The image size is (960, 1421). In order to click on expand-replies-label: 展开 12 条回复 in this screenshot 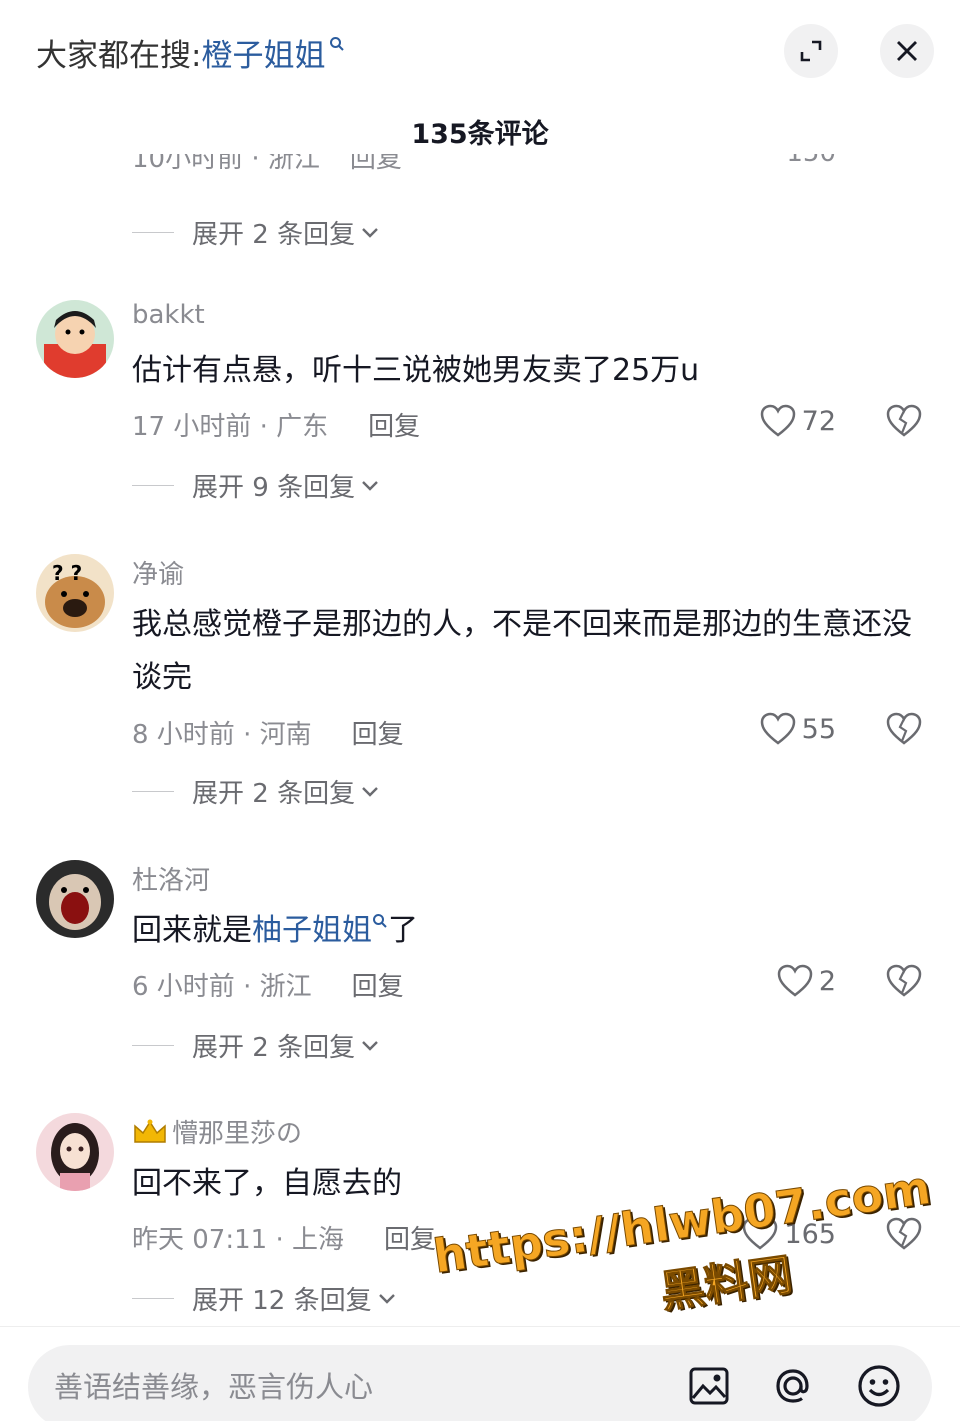, I will do `click(282, 1301)`.